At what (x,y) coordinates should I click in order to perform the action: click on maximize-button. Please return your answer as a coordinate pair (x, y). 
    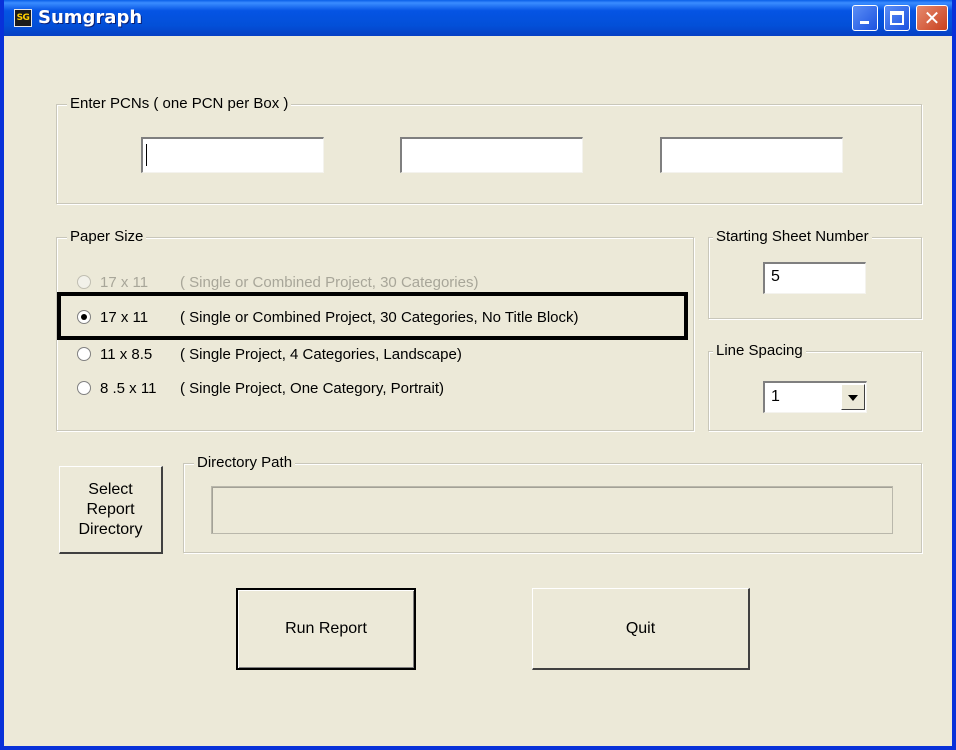
    Looking at the image, I should click on (897, 18).